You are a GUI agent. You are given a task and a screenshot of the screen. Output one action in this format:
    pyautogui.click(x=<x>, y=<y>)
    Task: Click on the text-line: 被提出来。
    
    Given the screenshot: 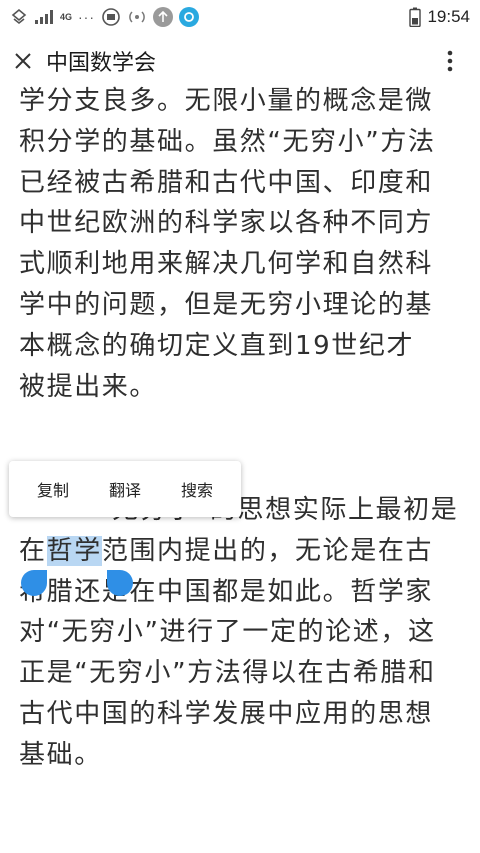 What is the action you would take?
    pyautogui.click(x=88, y=386)
    